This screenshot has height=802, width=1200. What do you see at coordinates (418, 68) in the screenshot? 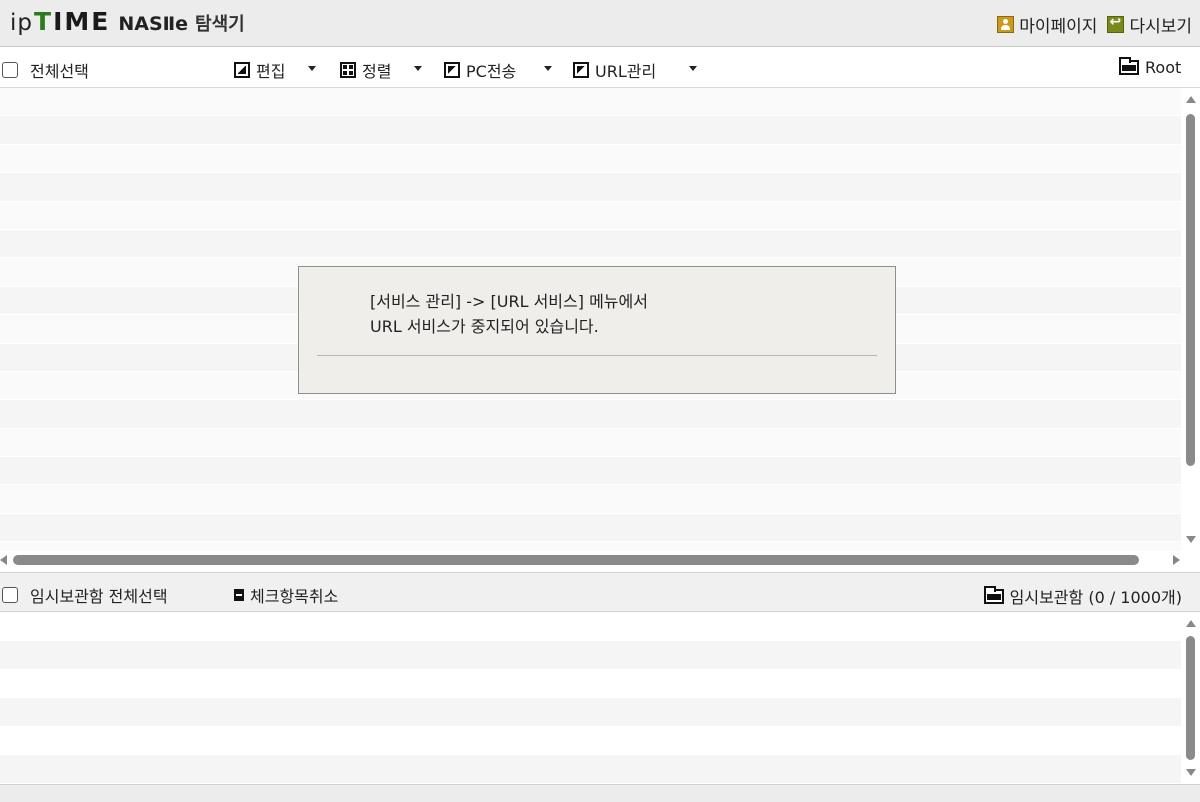
I see `sort-dropdown-caret-icon` at bounding box center [418, 68].